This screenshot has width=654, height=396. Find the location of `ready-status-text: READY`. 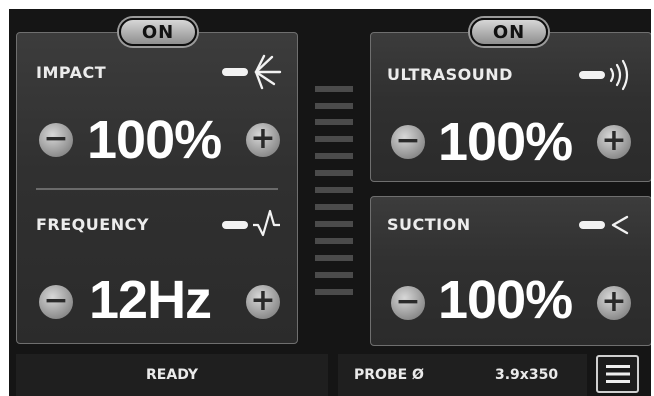

ready-status-text: READY is located at coordinates (172, 375).